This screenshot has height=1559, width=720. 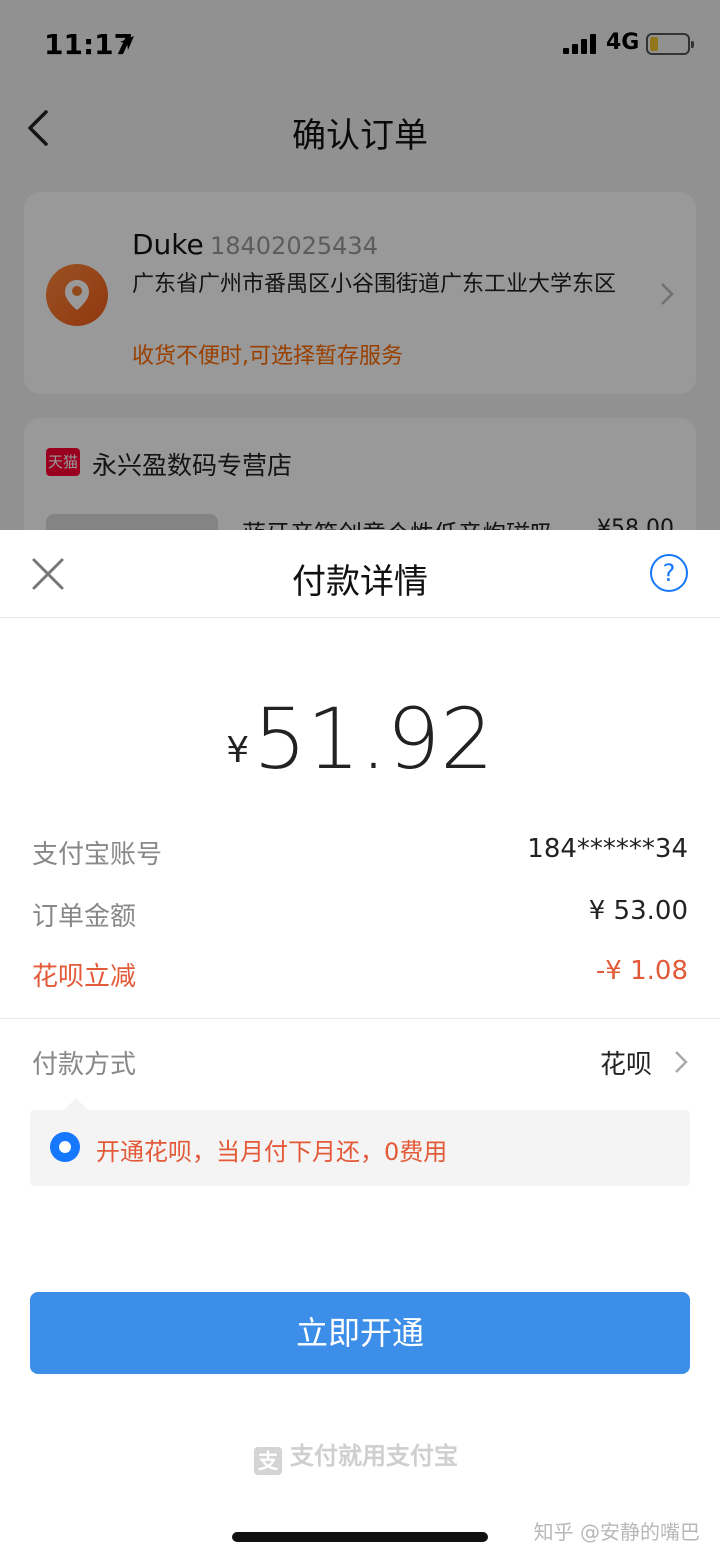 What do you see at coordinates (65, 1147) in the screenshot?
I see `huabei-icon` at bounding box center [65, 1147].